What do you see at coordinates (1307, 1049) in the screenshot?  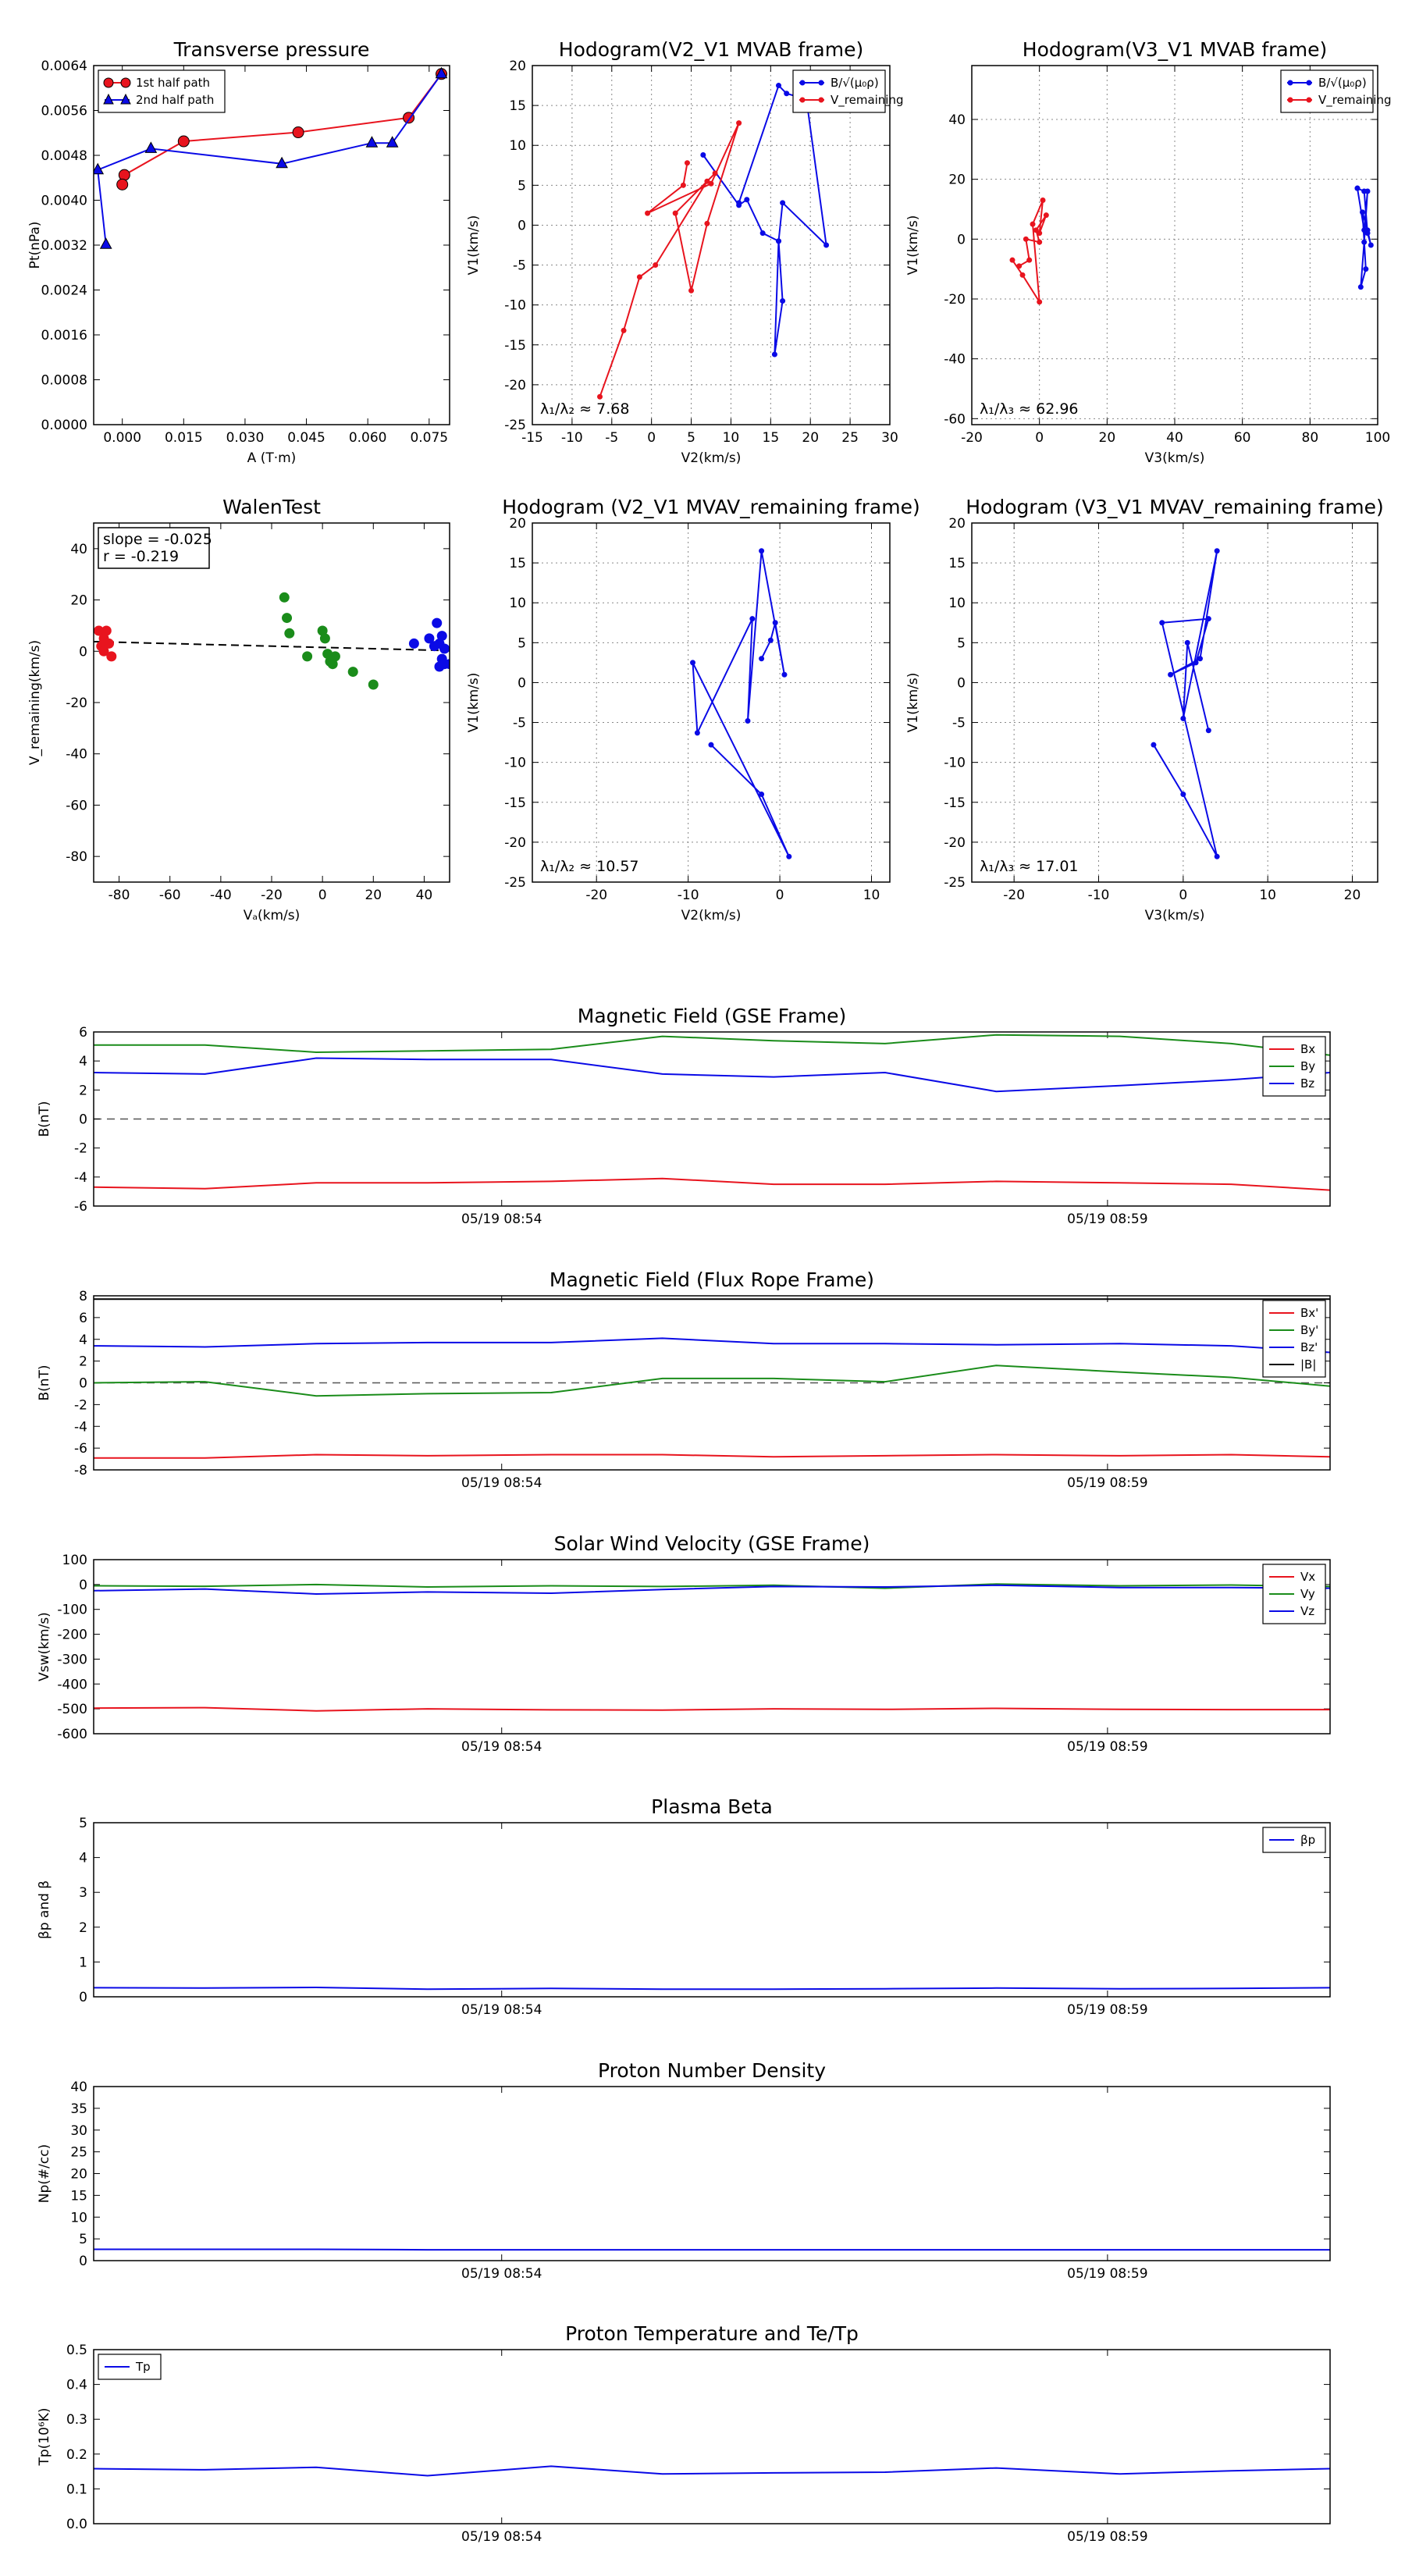 I see `legend-label: Bx` at bounding box center [1307, 1049].